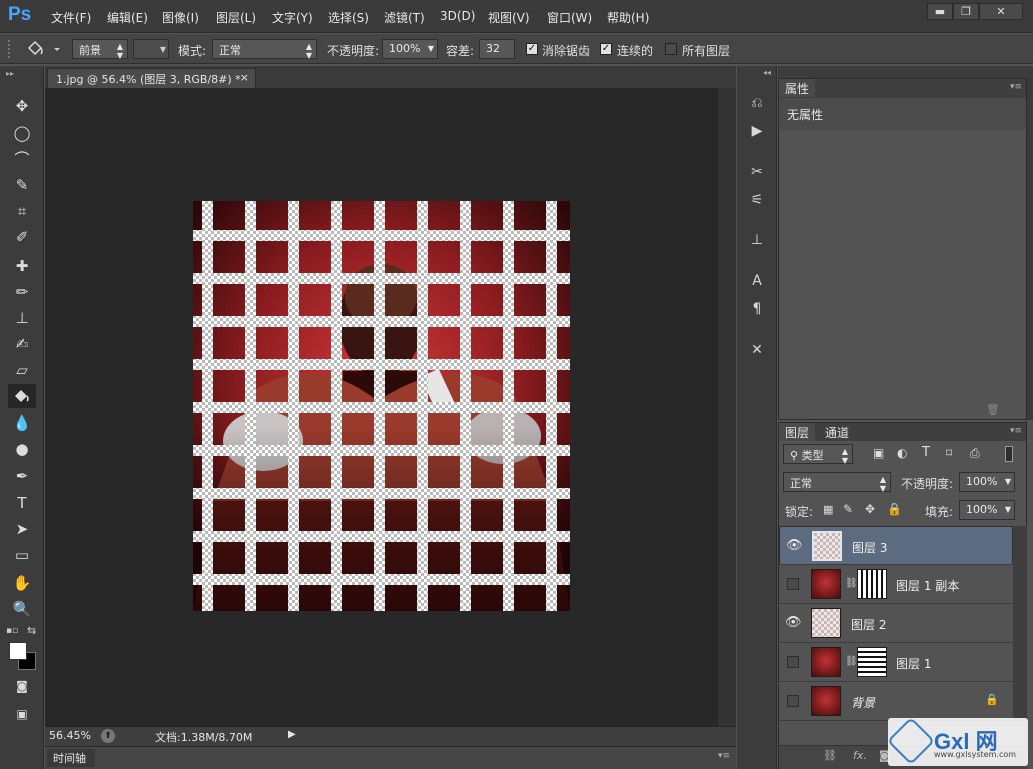 This screenshot has height=769, width=1033. I want to click on lock-all-icon: 🔒, so click(894, 509).